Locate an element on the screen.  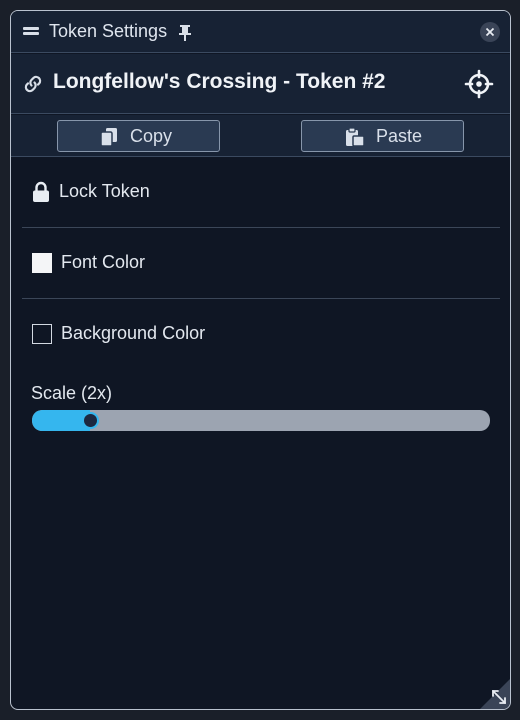
crosshair-icon is located at coordinates (479, 84).